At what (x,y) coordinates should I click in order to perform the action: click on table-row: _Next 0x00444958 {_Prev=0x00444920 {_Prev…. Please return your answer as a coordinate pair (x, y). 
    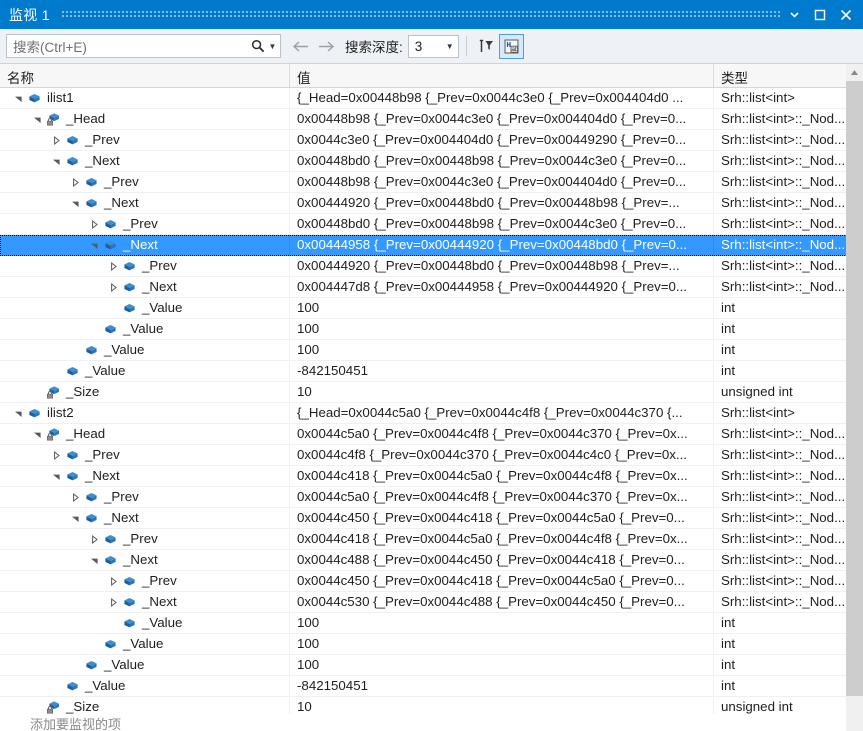
    Looking at the image, I should click on (431, 245).